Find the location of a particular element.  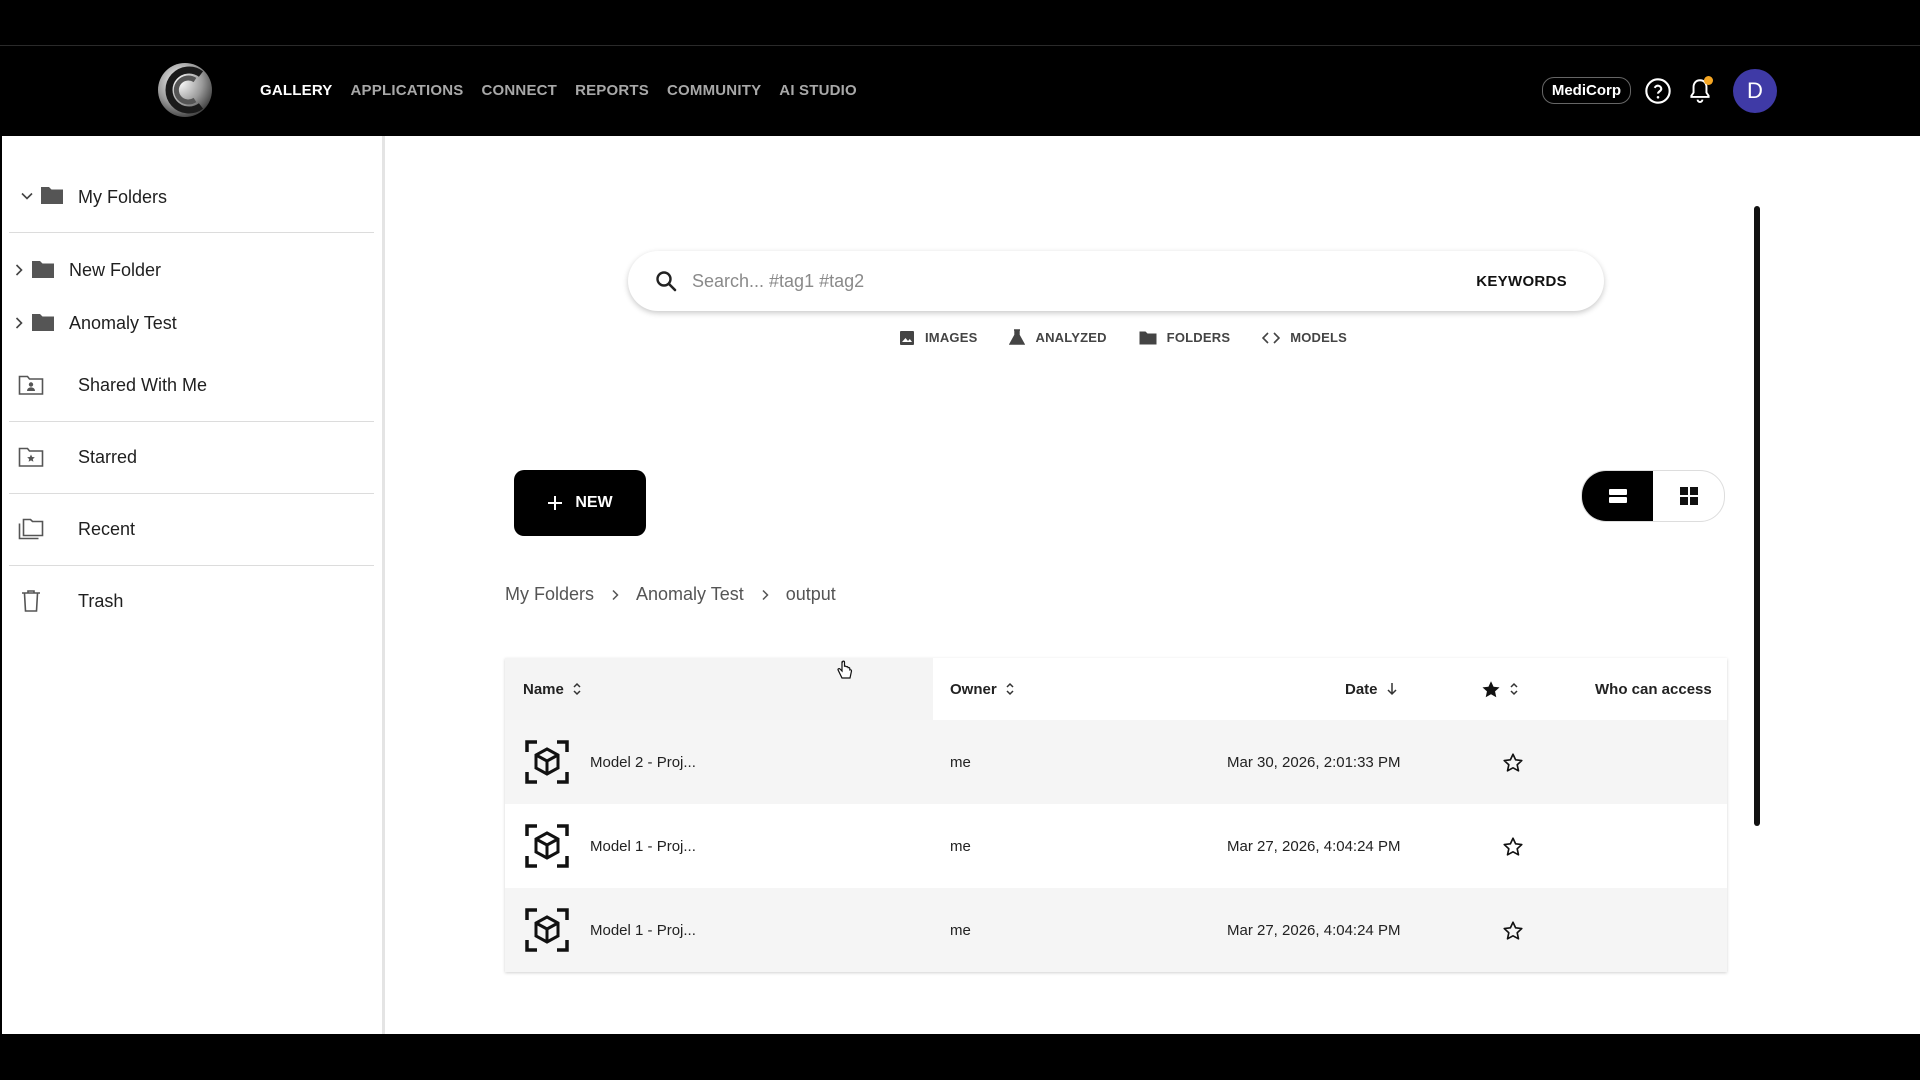

new-button: NEW is located at coordinates (580, 503).